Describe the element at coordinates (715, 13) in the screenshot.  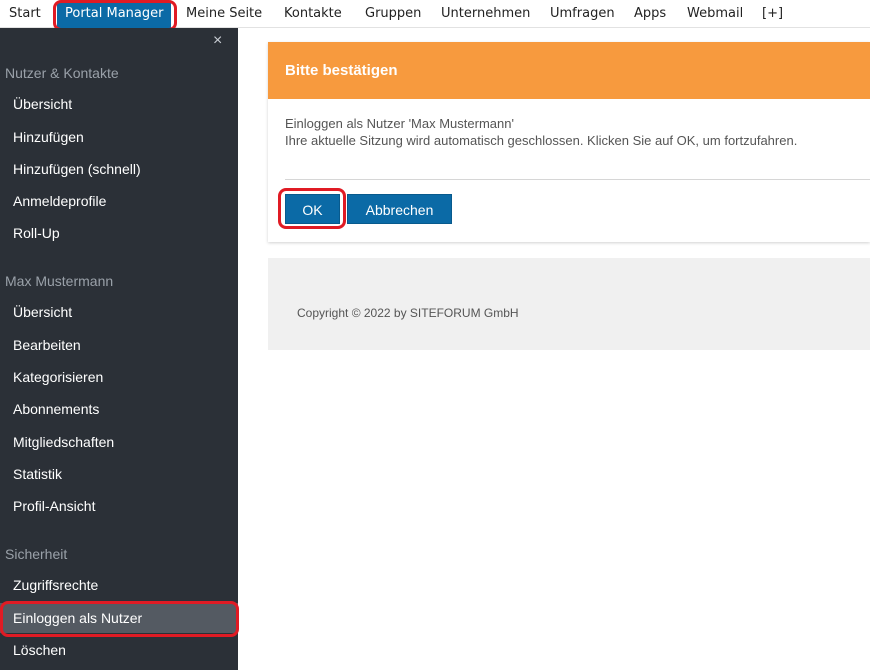
I see `nav-webmail: Webmail` at that location.